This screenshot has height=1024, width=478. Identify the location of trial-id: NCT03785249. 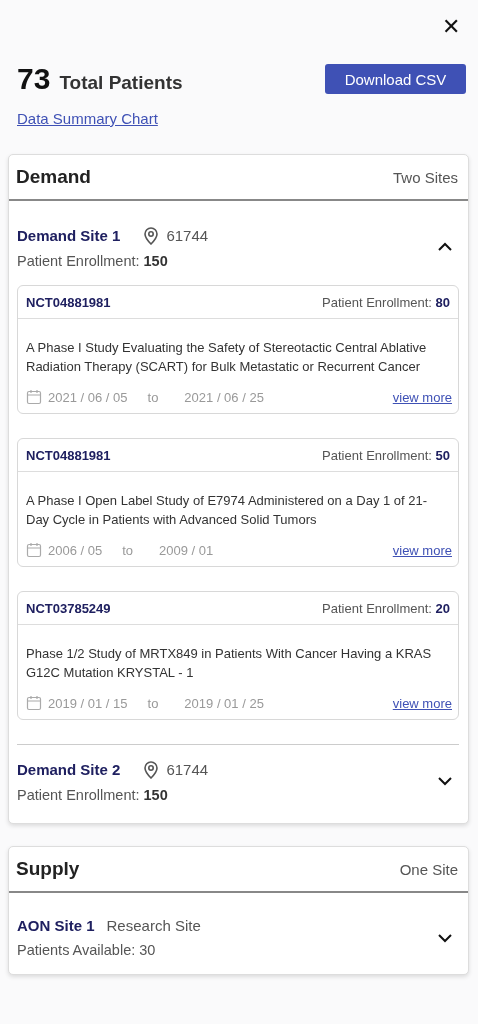
(68, 608).